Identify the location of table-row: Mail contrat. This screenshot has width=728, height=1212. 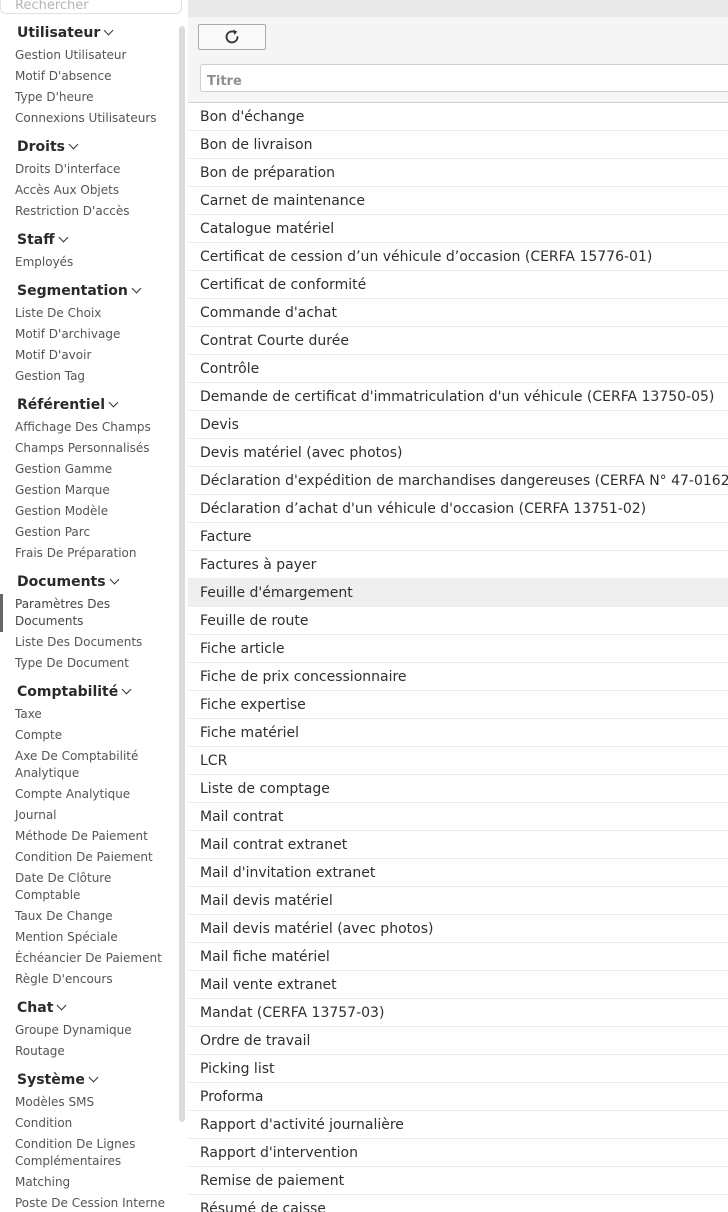
(458, 817).